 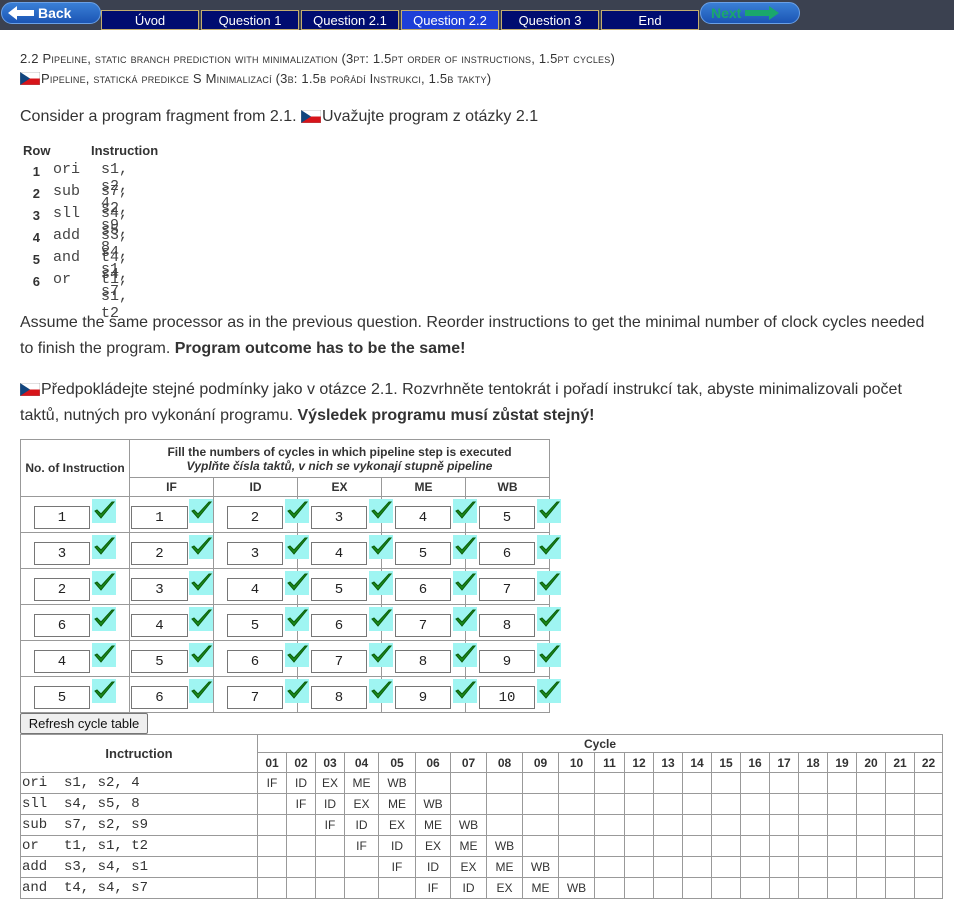 What do you see at coordinates (339, 553) in the screenshot?
I see `stage-cycle-input-ex: 4` at bounding box center [339, 553].